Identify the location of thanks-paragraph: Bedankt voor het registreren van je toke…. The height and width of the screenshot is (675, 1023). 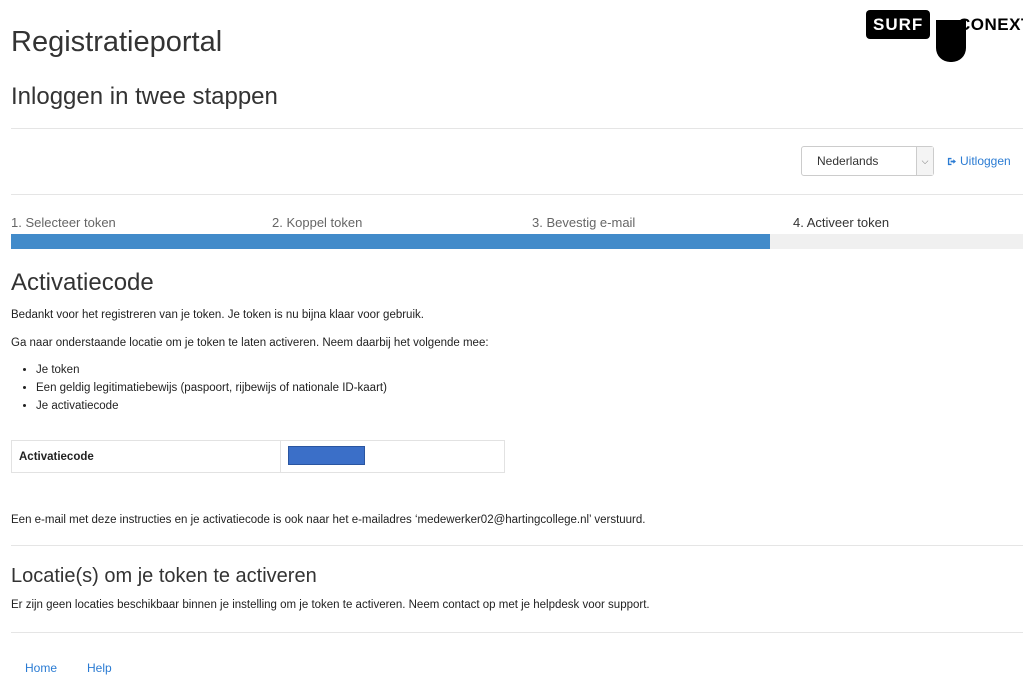
(217, 315).